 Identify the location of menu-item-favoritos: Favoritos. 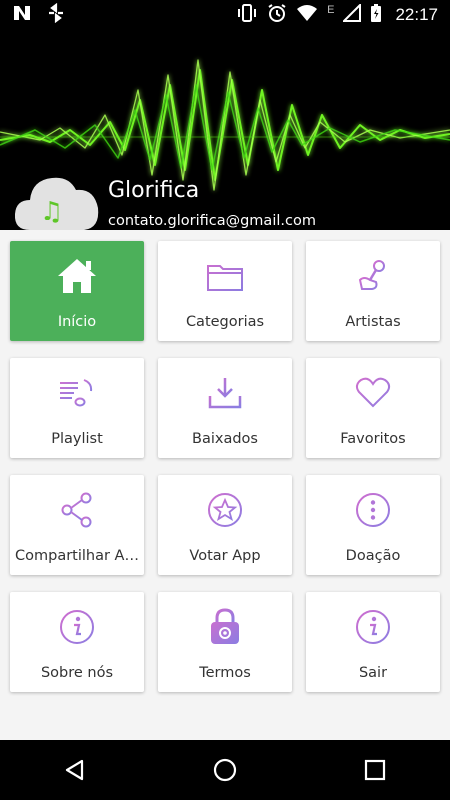
(373, 408).